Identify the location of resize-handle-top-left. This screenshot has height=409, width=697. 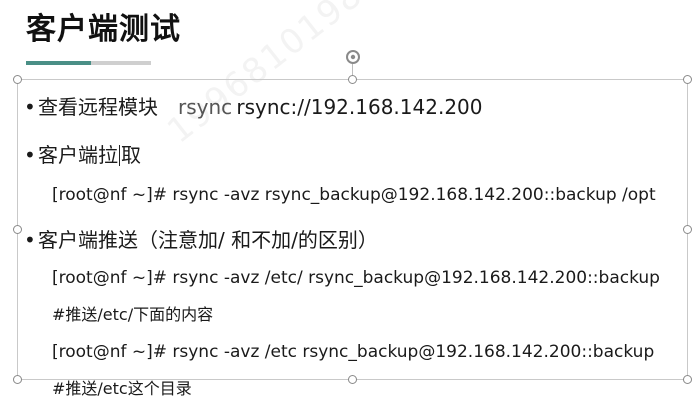
(17, 79).